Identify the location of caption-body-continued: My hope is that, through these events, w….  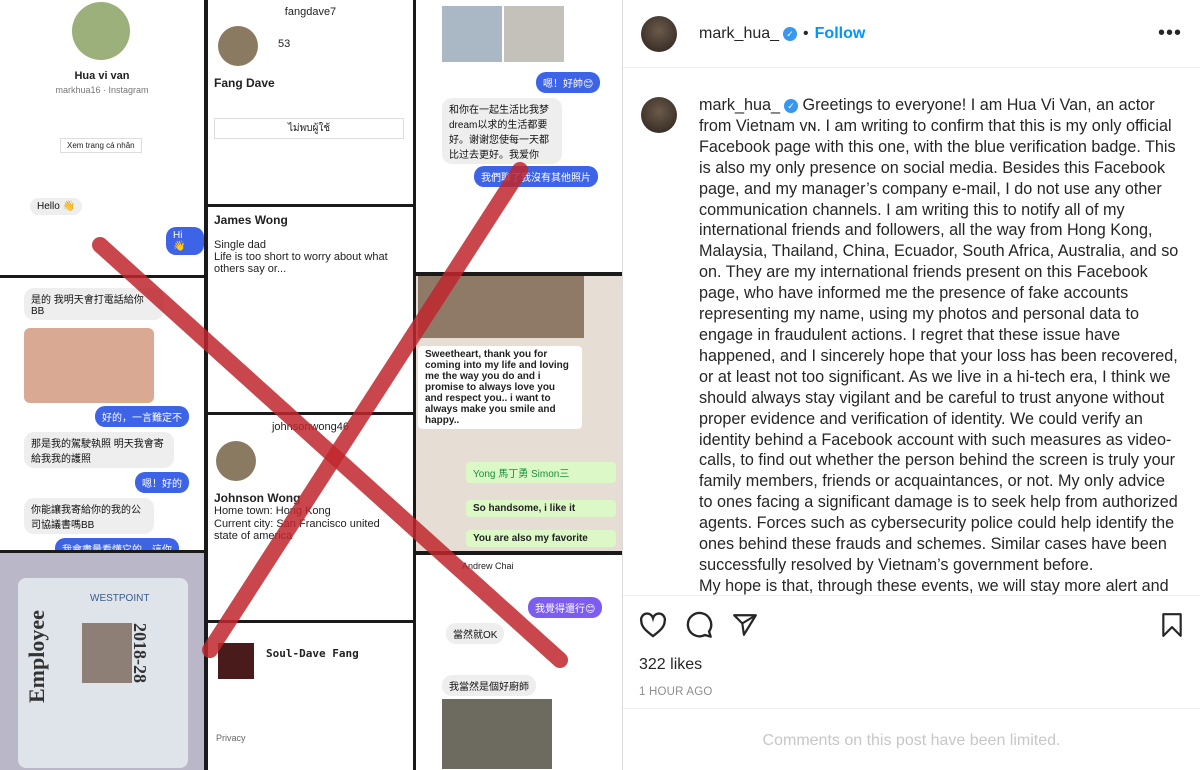
(934, 585).